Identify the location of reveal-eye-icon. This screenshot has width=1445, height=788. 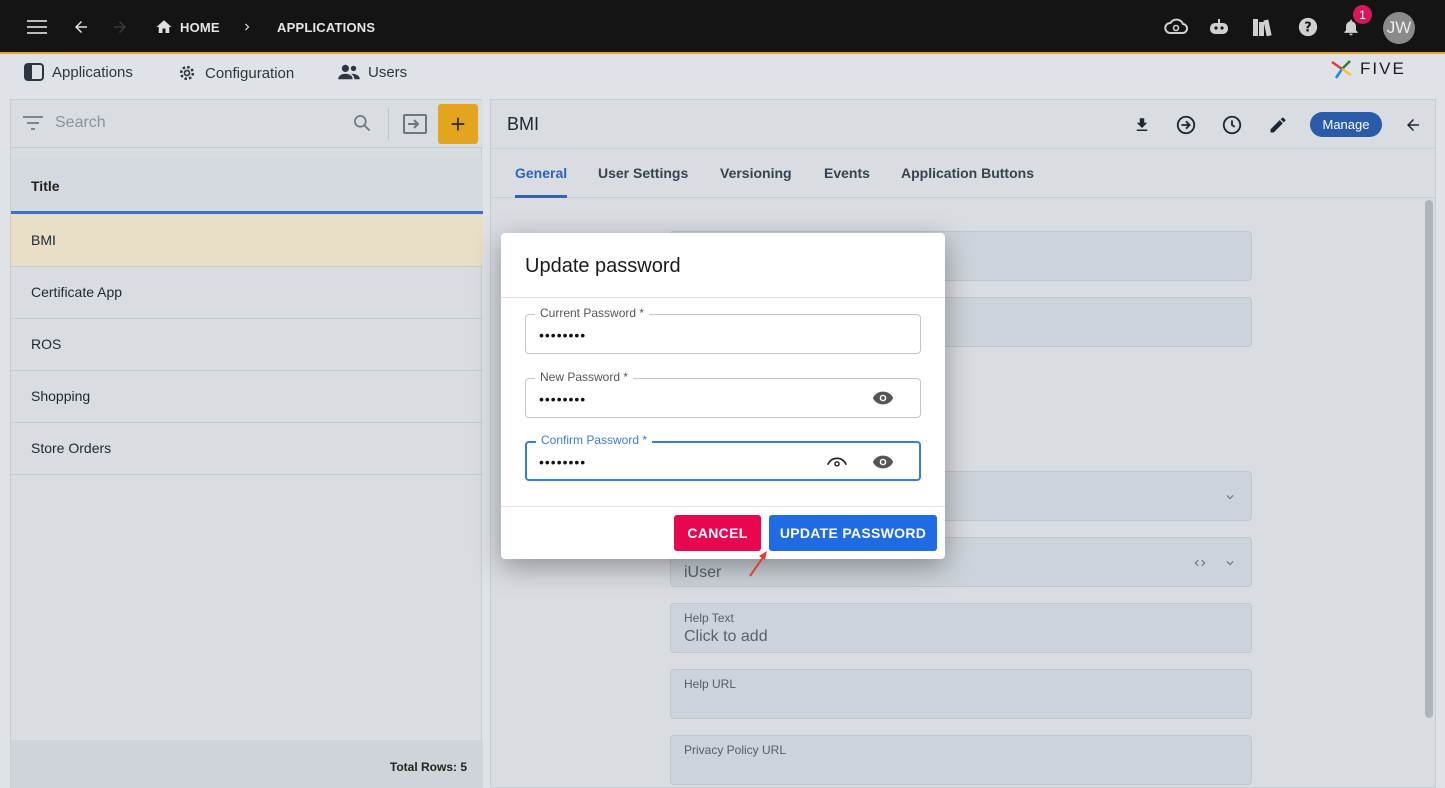
(837, 462).